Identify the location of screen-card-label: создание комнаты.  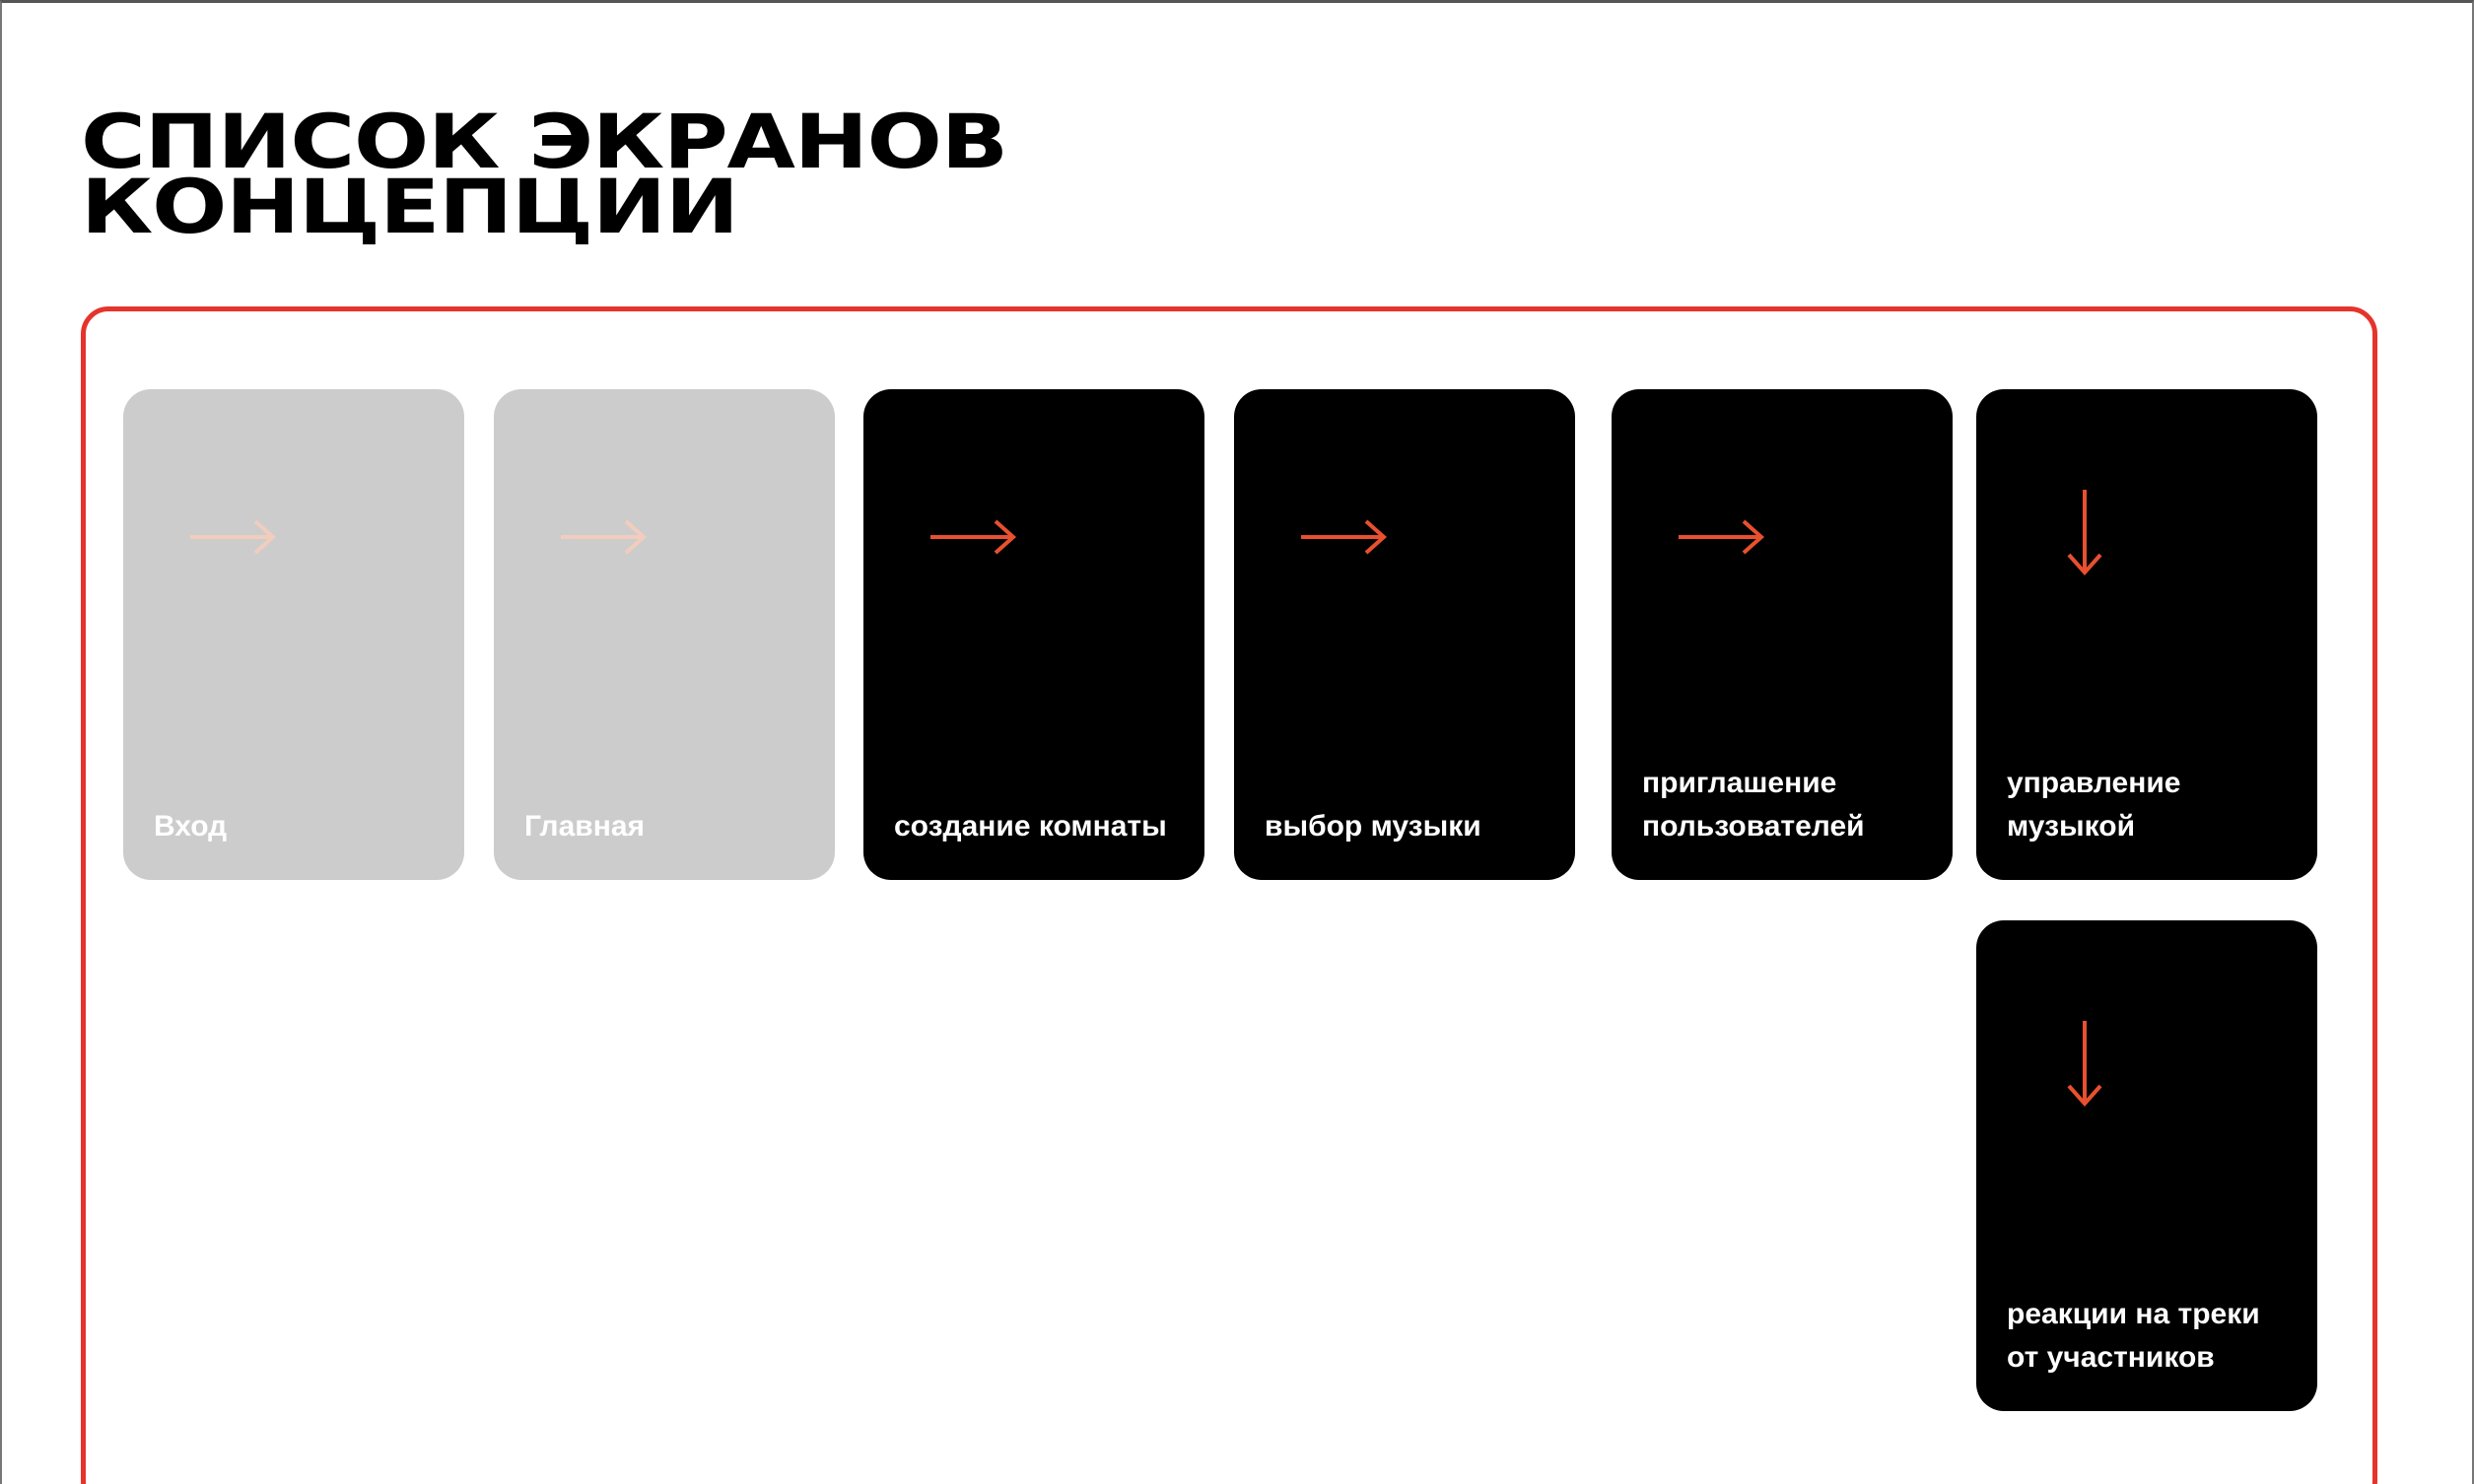
(1030, 826).